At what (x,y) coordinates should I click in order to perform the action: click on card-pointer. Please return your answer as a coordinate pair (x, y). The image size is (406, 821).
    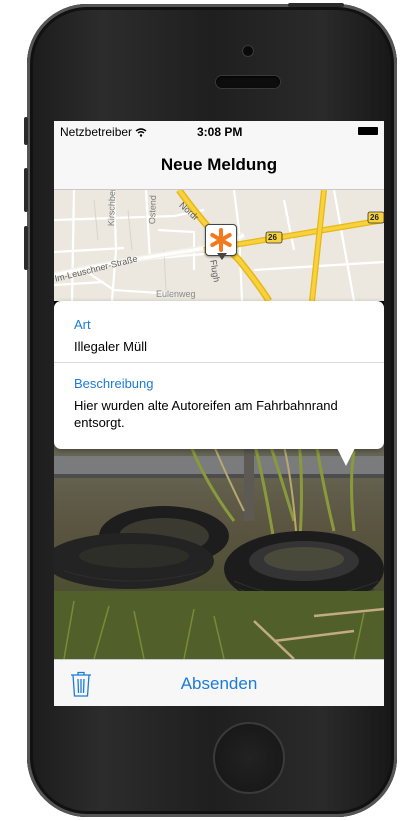
    Looking at the image, I should click on (346, 457).